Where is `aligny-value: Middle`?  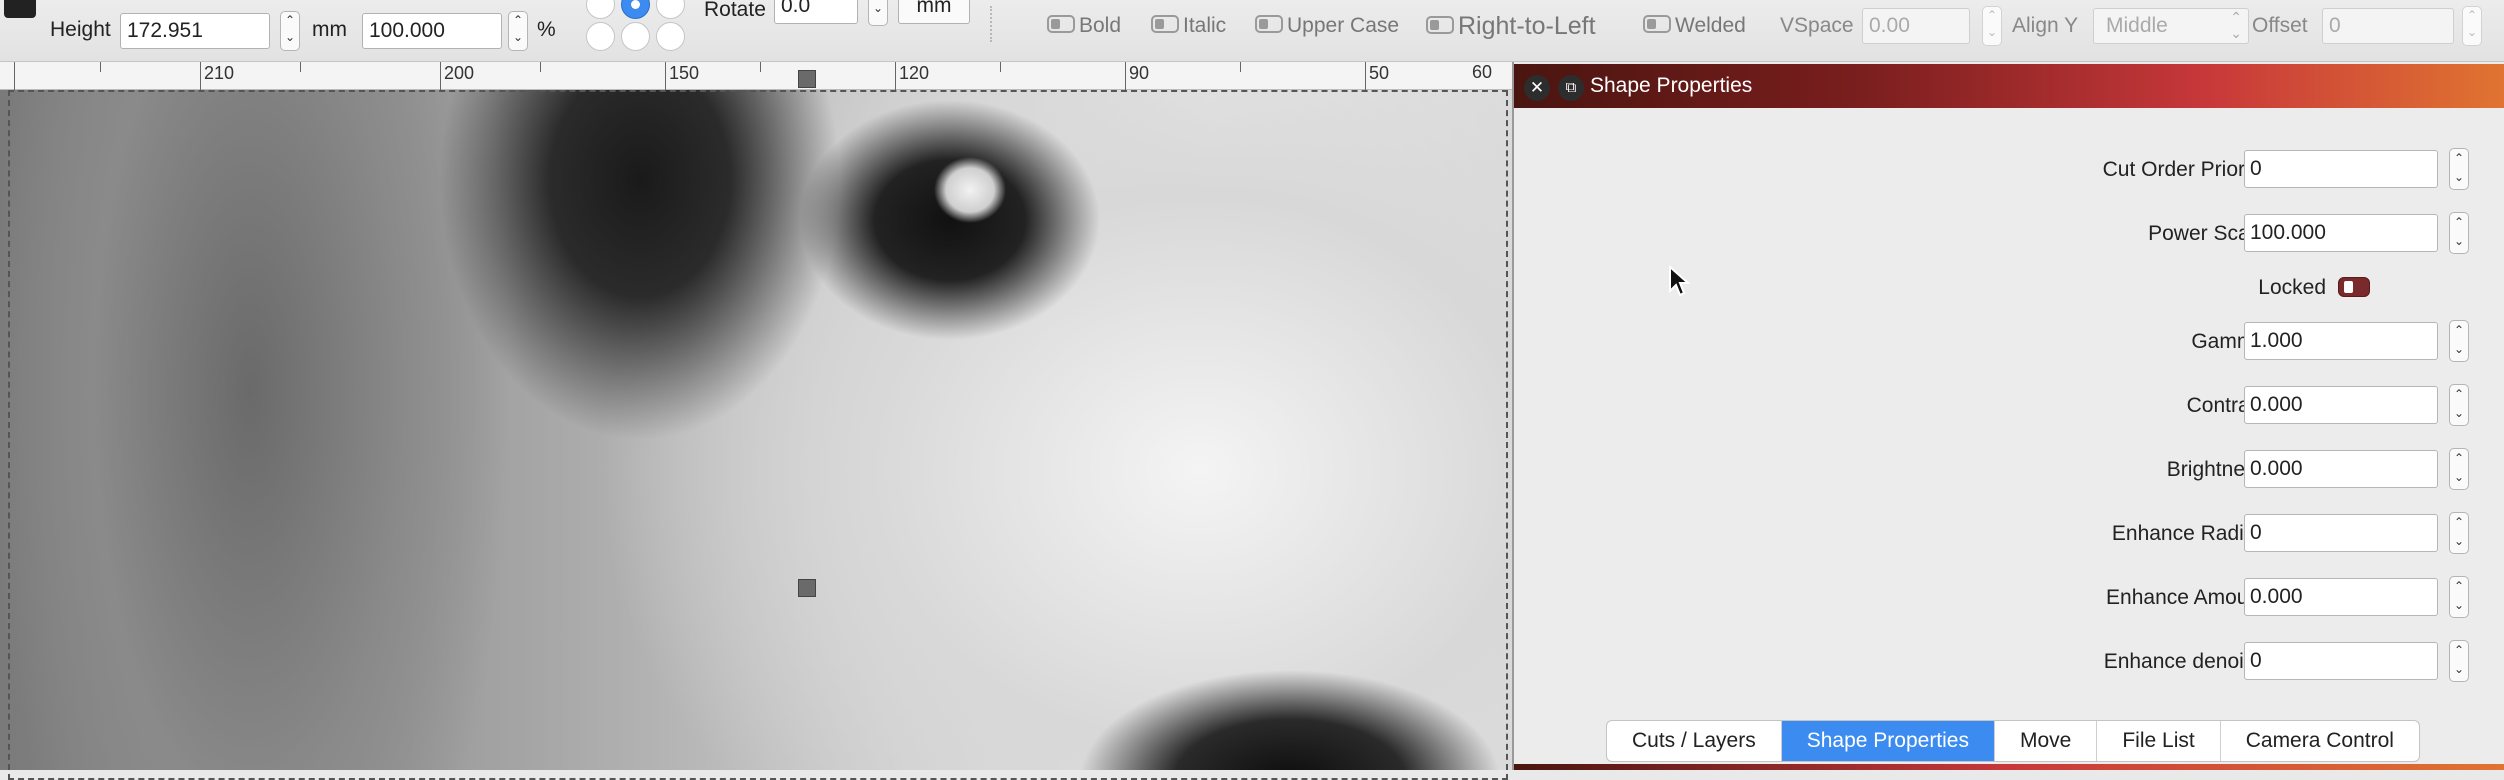
aligny-value: Middle is located at coordinates (2137, 25).